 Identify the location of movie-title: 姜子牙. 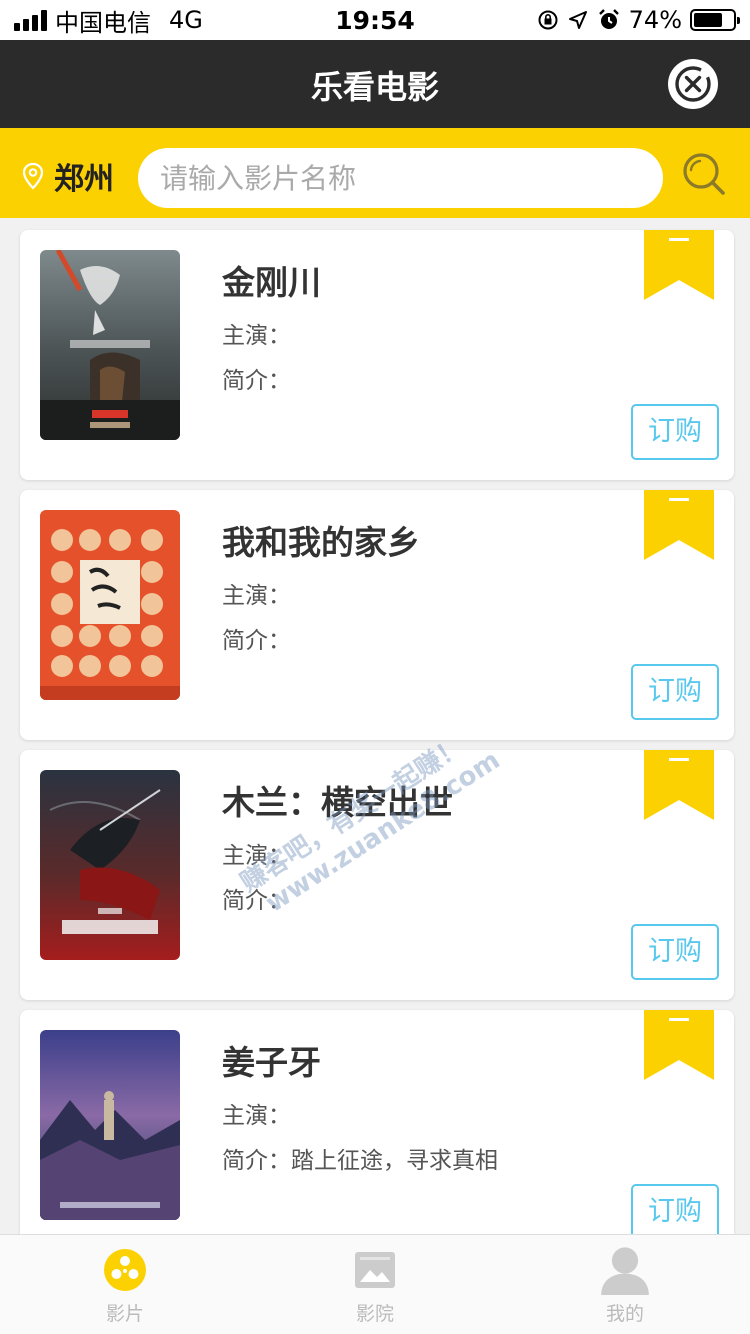
(271, 1062).